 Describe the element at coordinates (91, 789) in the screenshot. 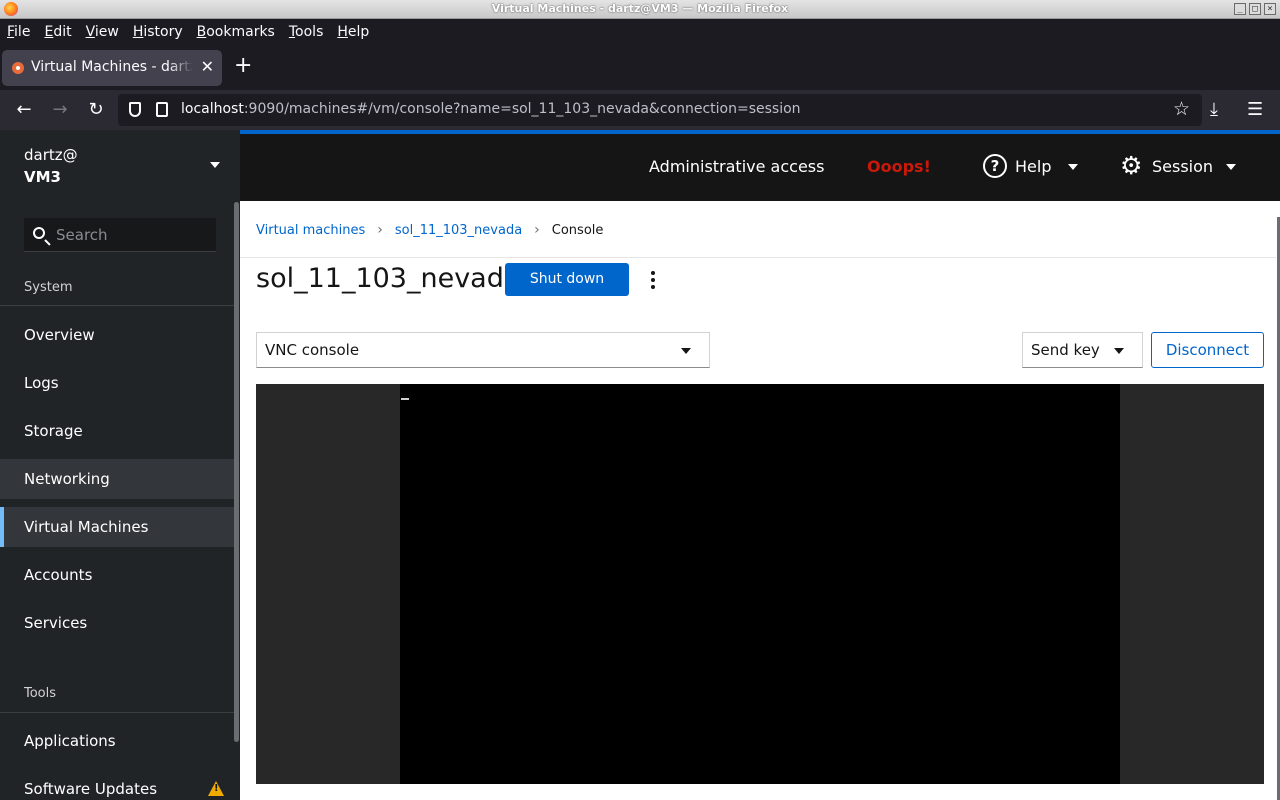

I see `sidebar-item-label: Software Updates` at that location.